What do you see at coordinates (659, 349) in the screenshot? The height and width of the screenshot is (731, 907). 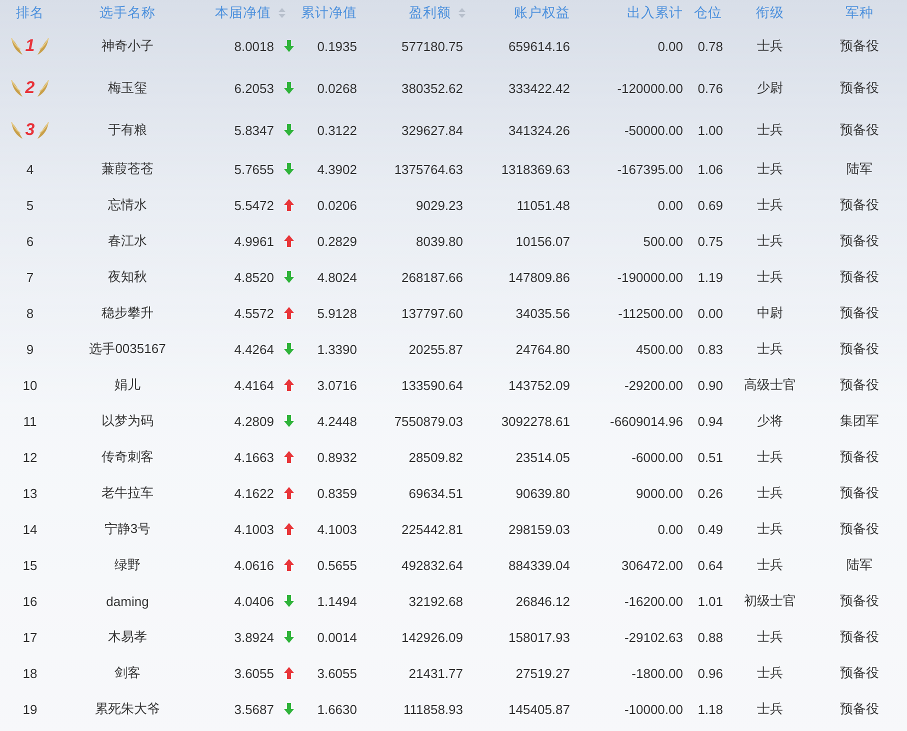 I see `cash-flow-total: 4500.00` at bounding box center [659, 349].